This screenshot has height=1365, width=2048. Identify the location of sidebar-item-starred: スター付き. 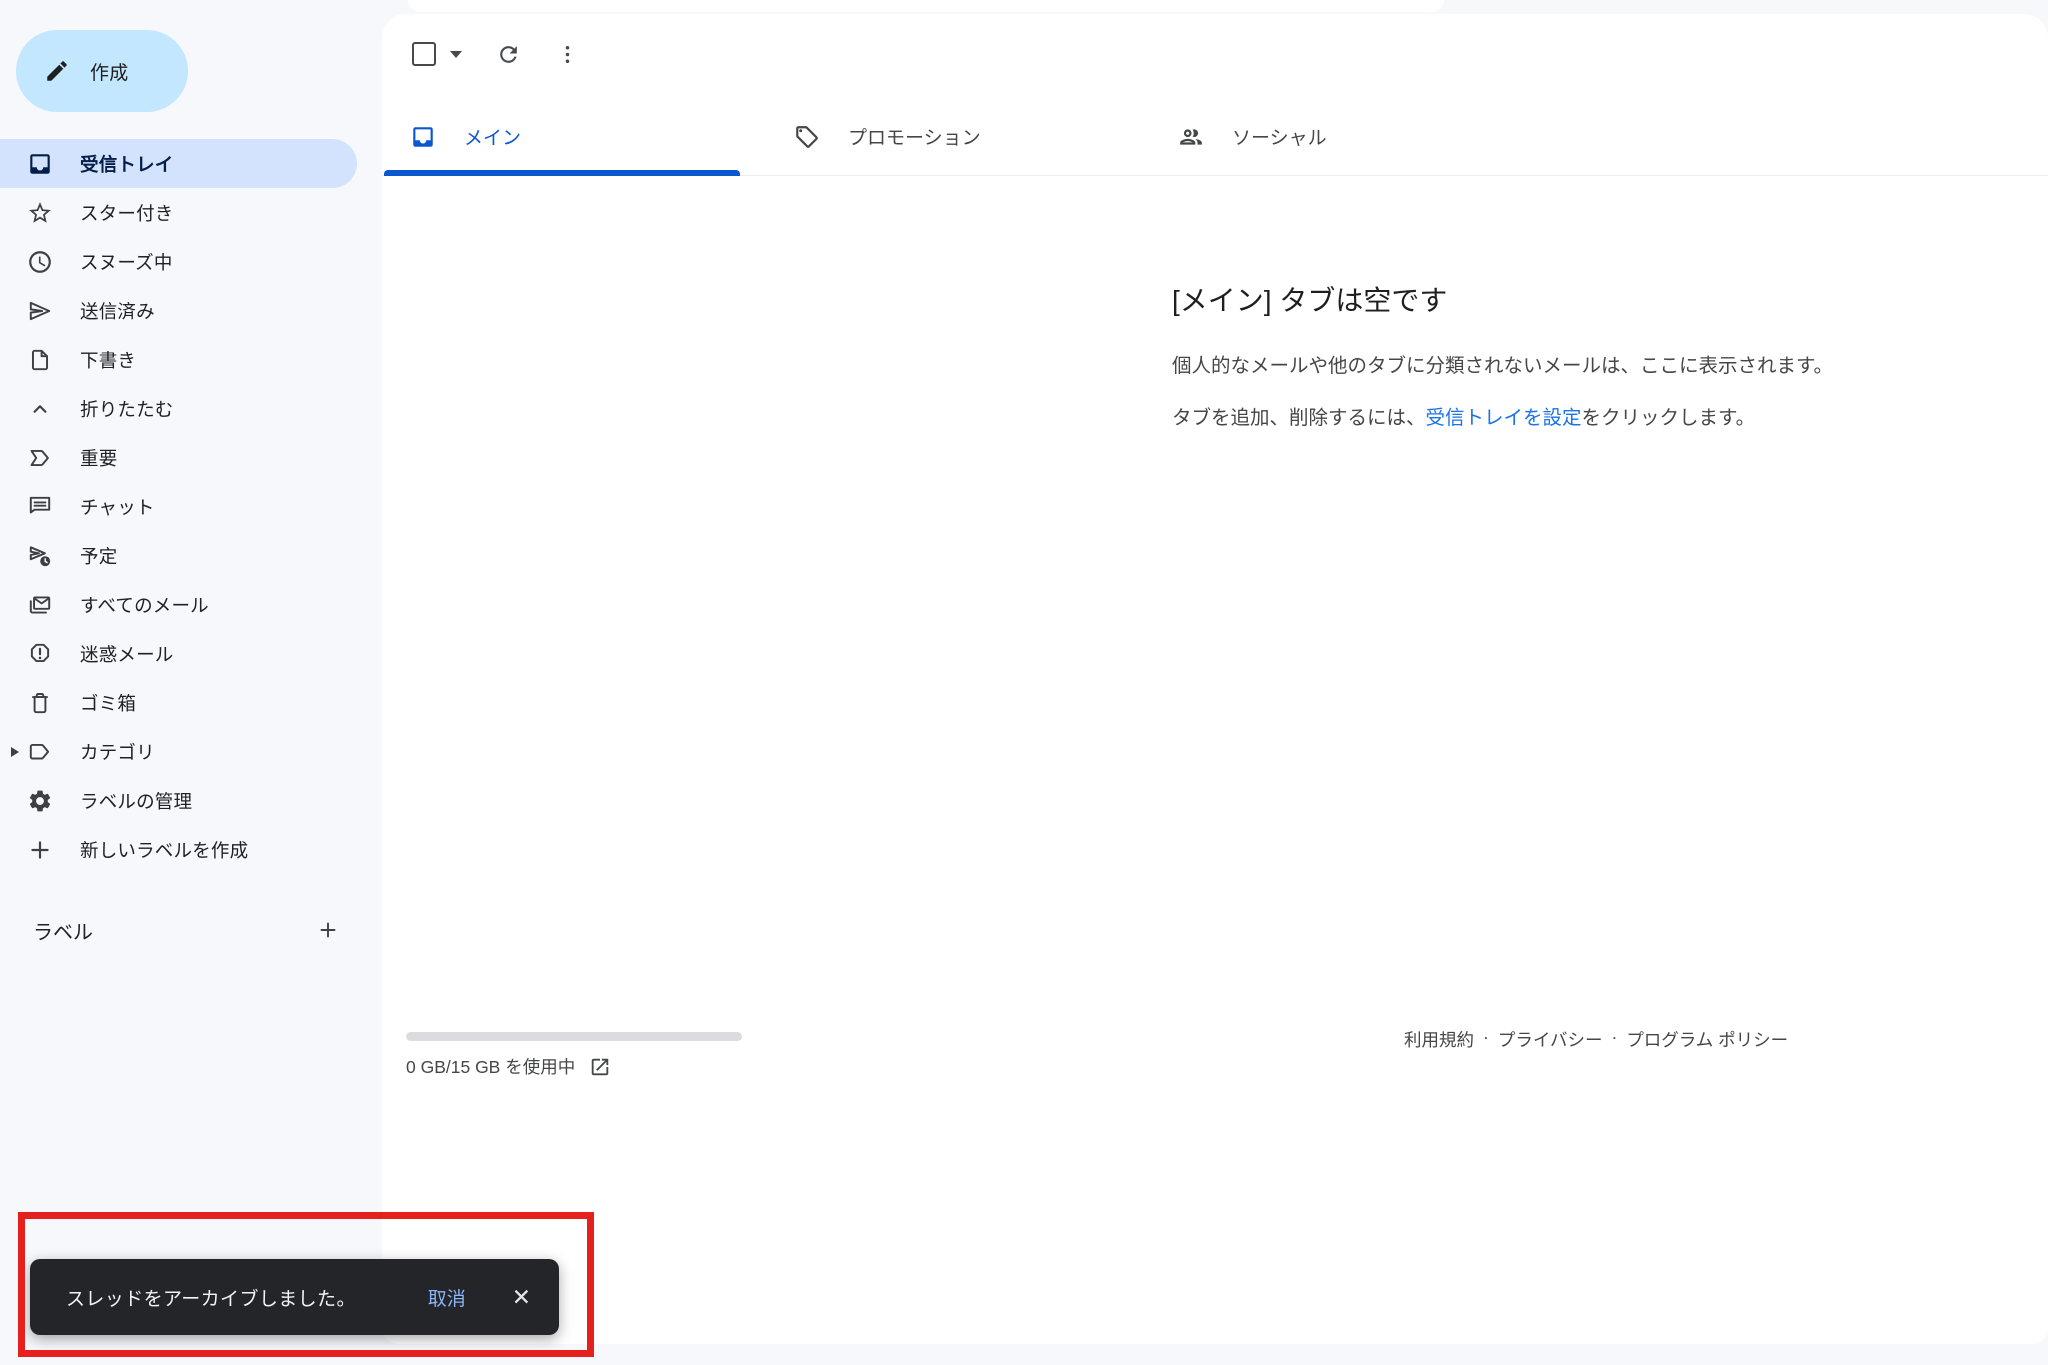
(180, 212).